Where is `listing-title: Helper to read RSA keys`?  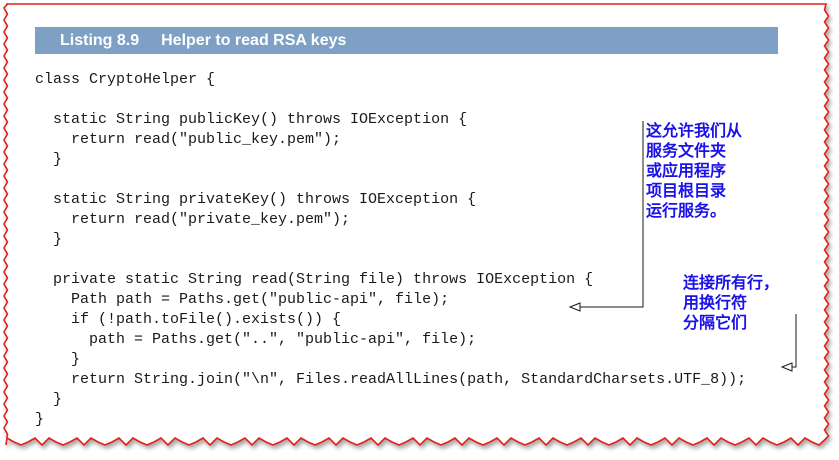 listing-title: Helper to read RSA keys is located at coordinates (254, 40).